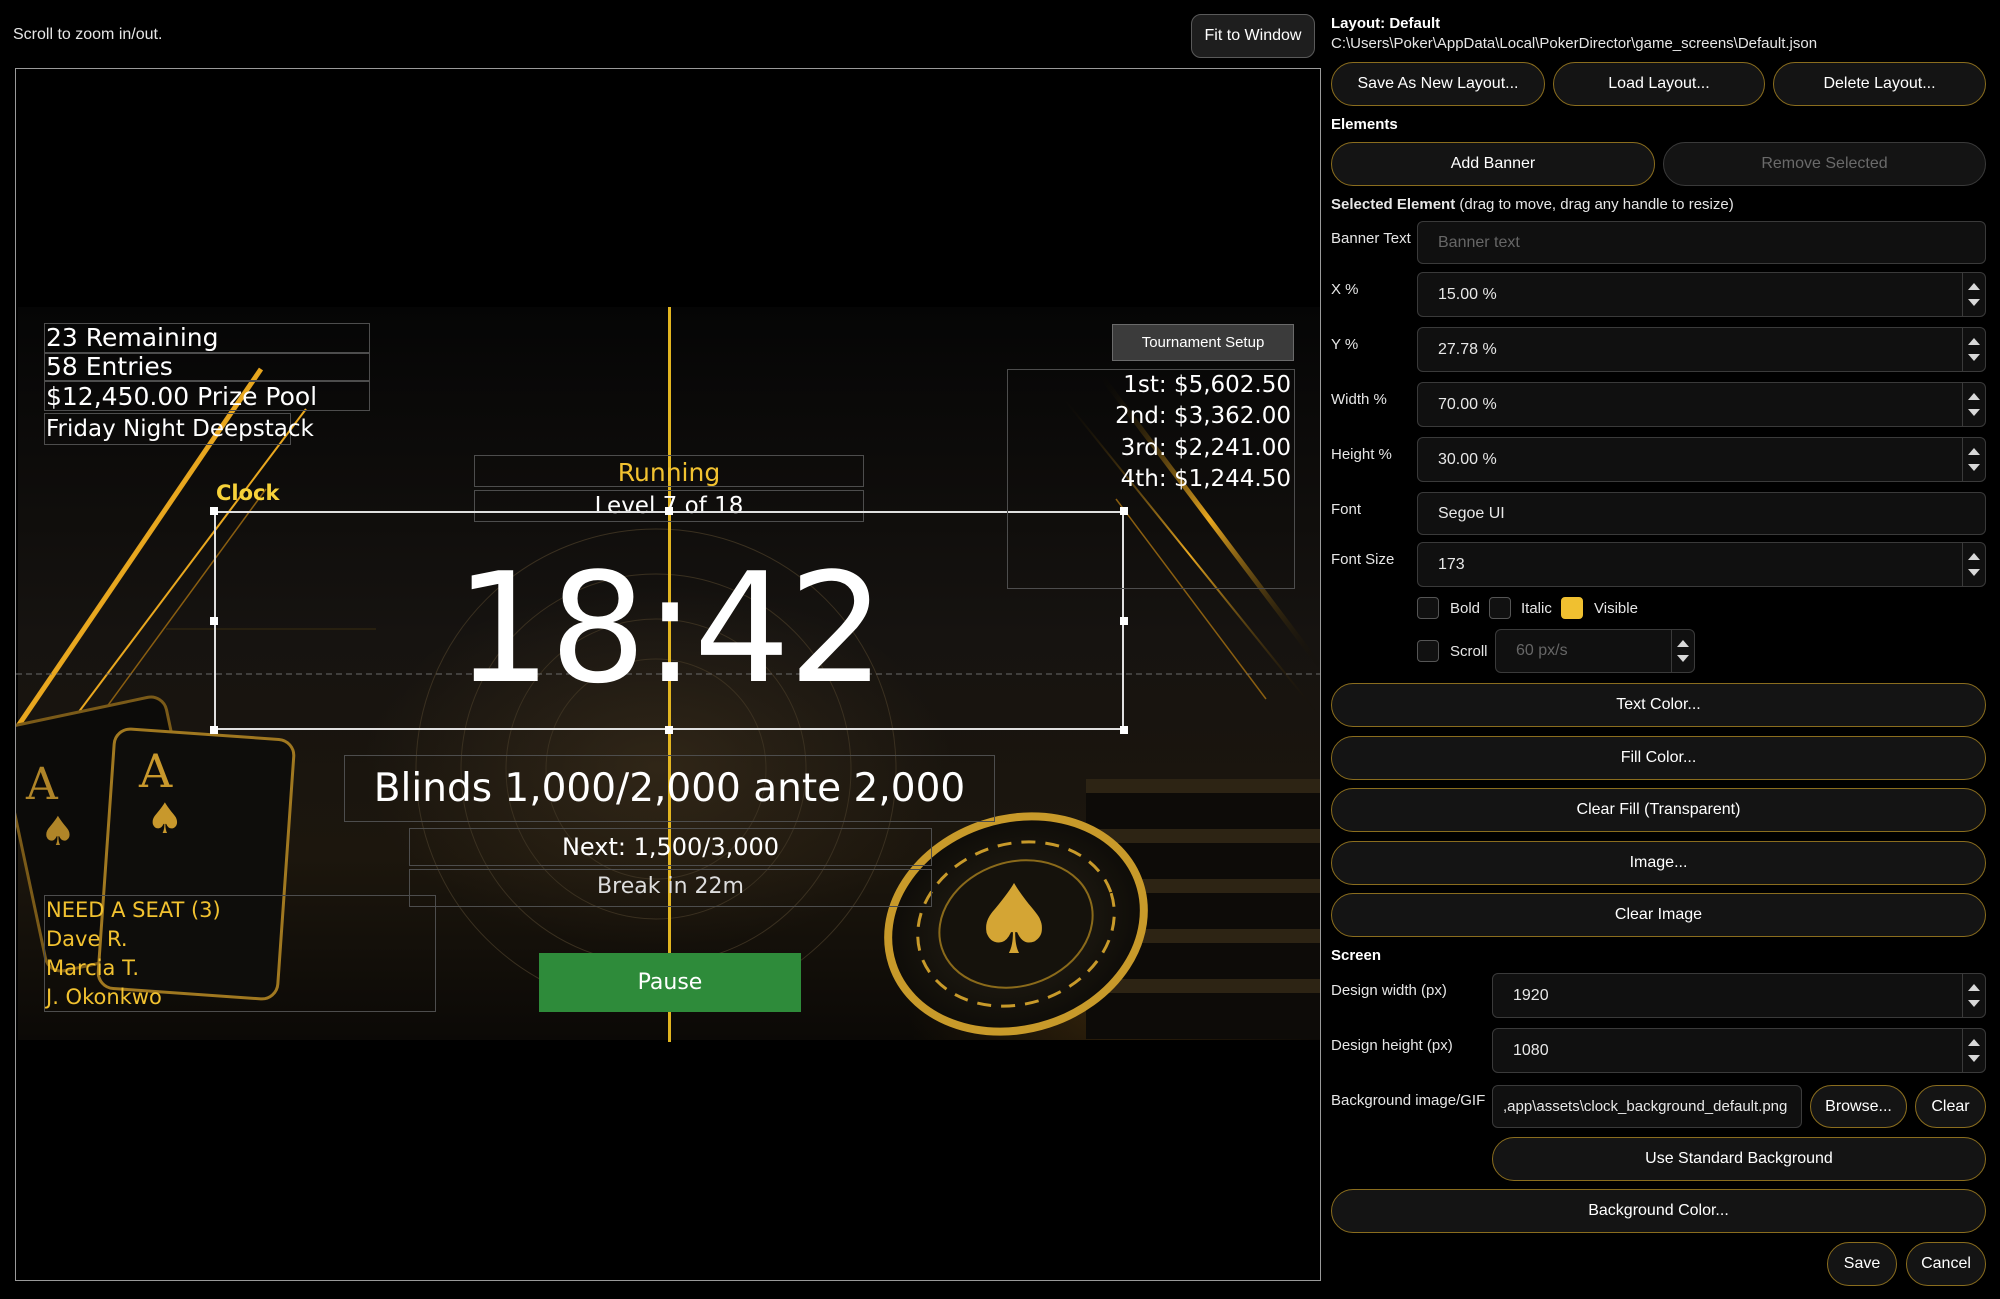 This screenshot has height=1299, width=2000. What do you see at coordinates (1973, 294) in the screenshot?
I see `x-spinner` at bounding box center [1973, 294].